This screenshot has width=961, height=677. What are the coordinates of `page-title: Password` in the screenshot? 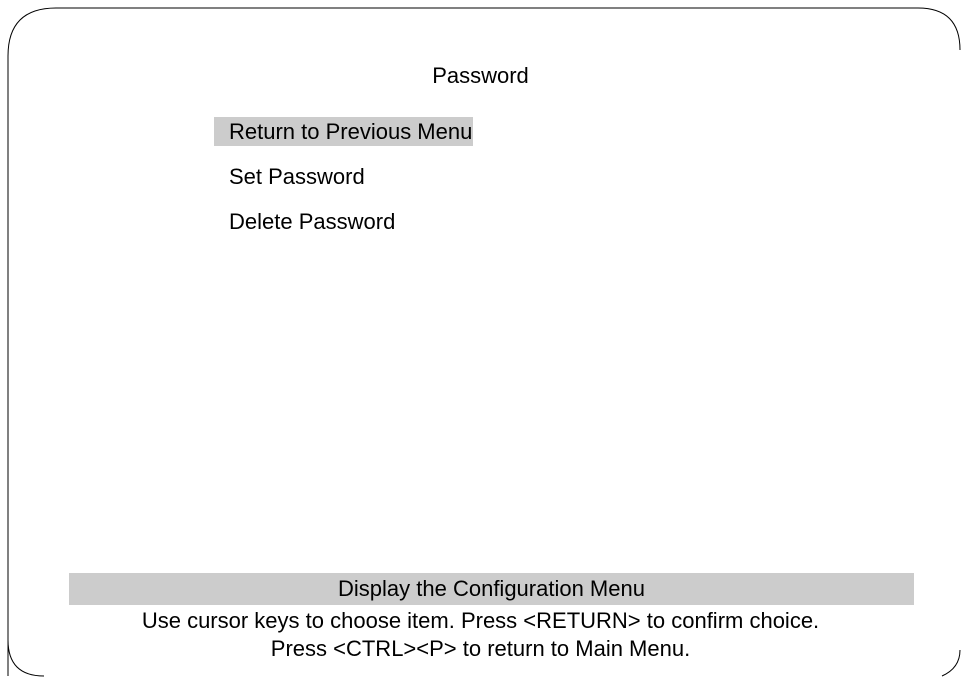 It's located at (480, 75).